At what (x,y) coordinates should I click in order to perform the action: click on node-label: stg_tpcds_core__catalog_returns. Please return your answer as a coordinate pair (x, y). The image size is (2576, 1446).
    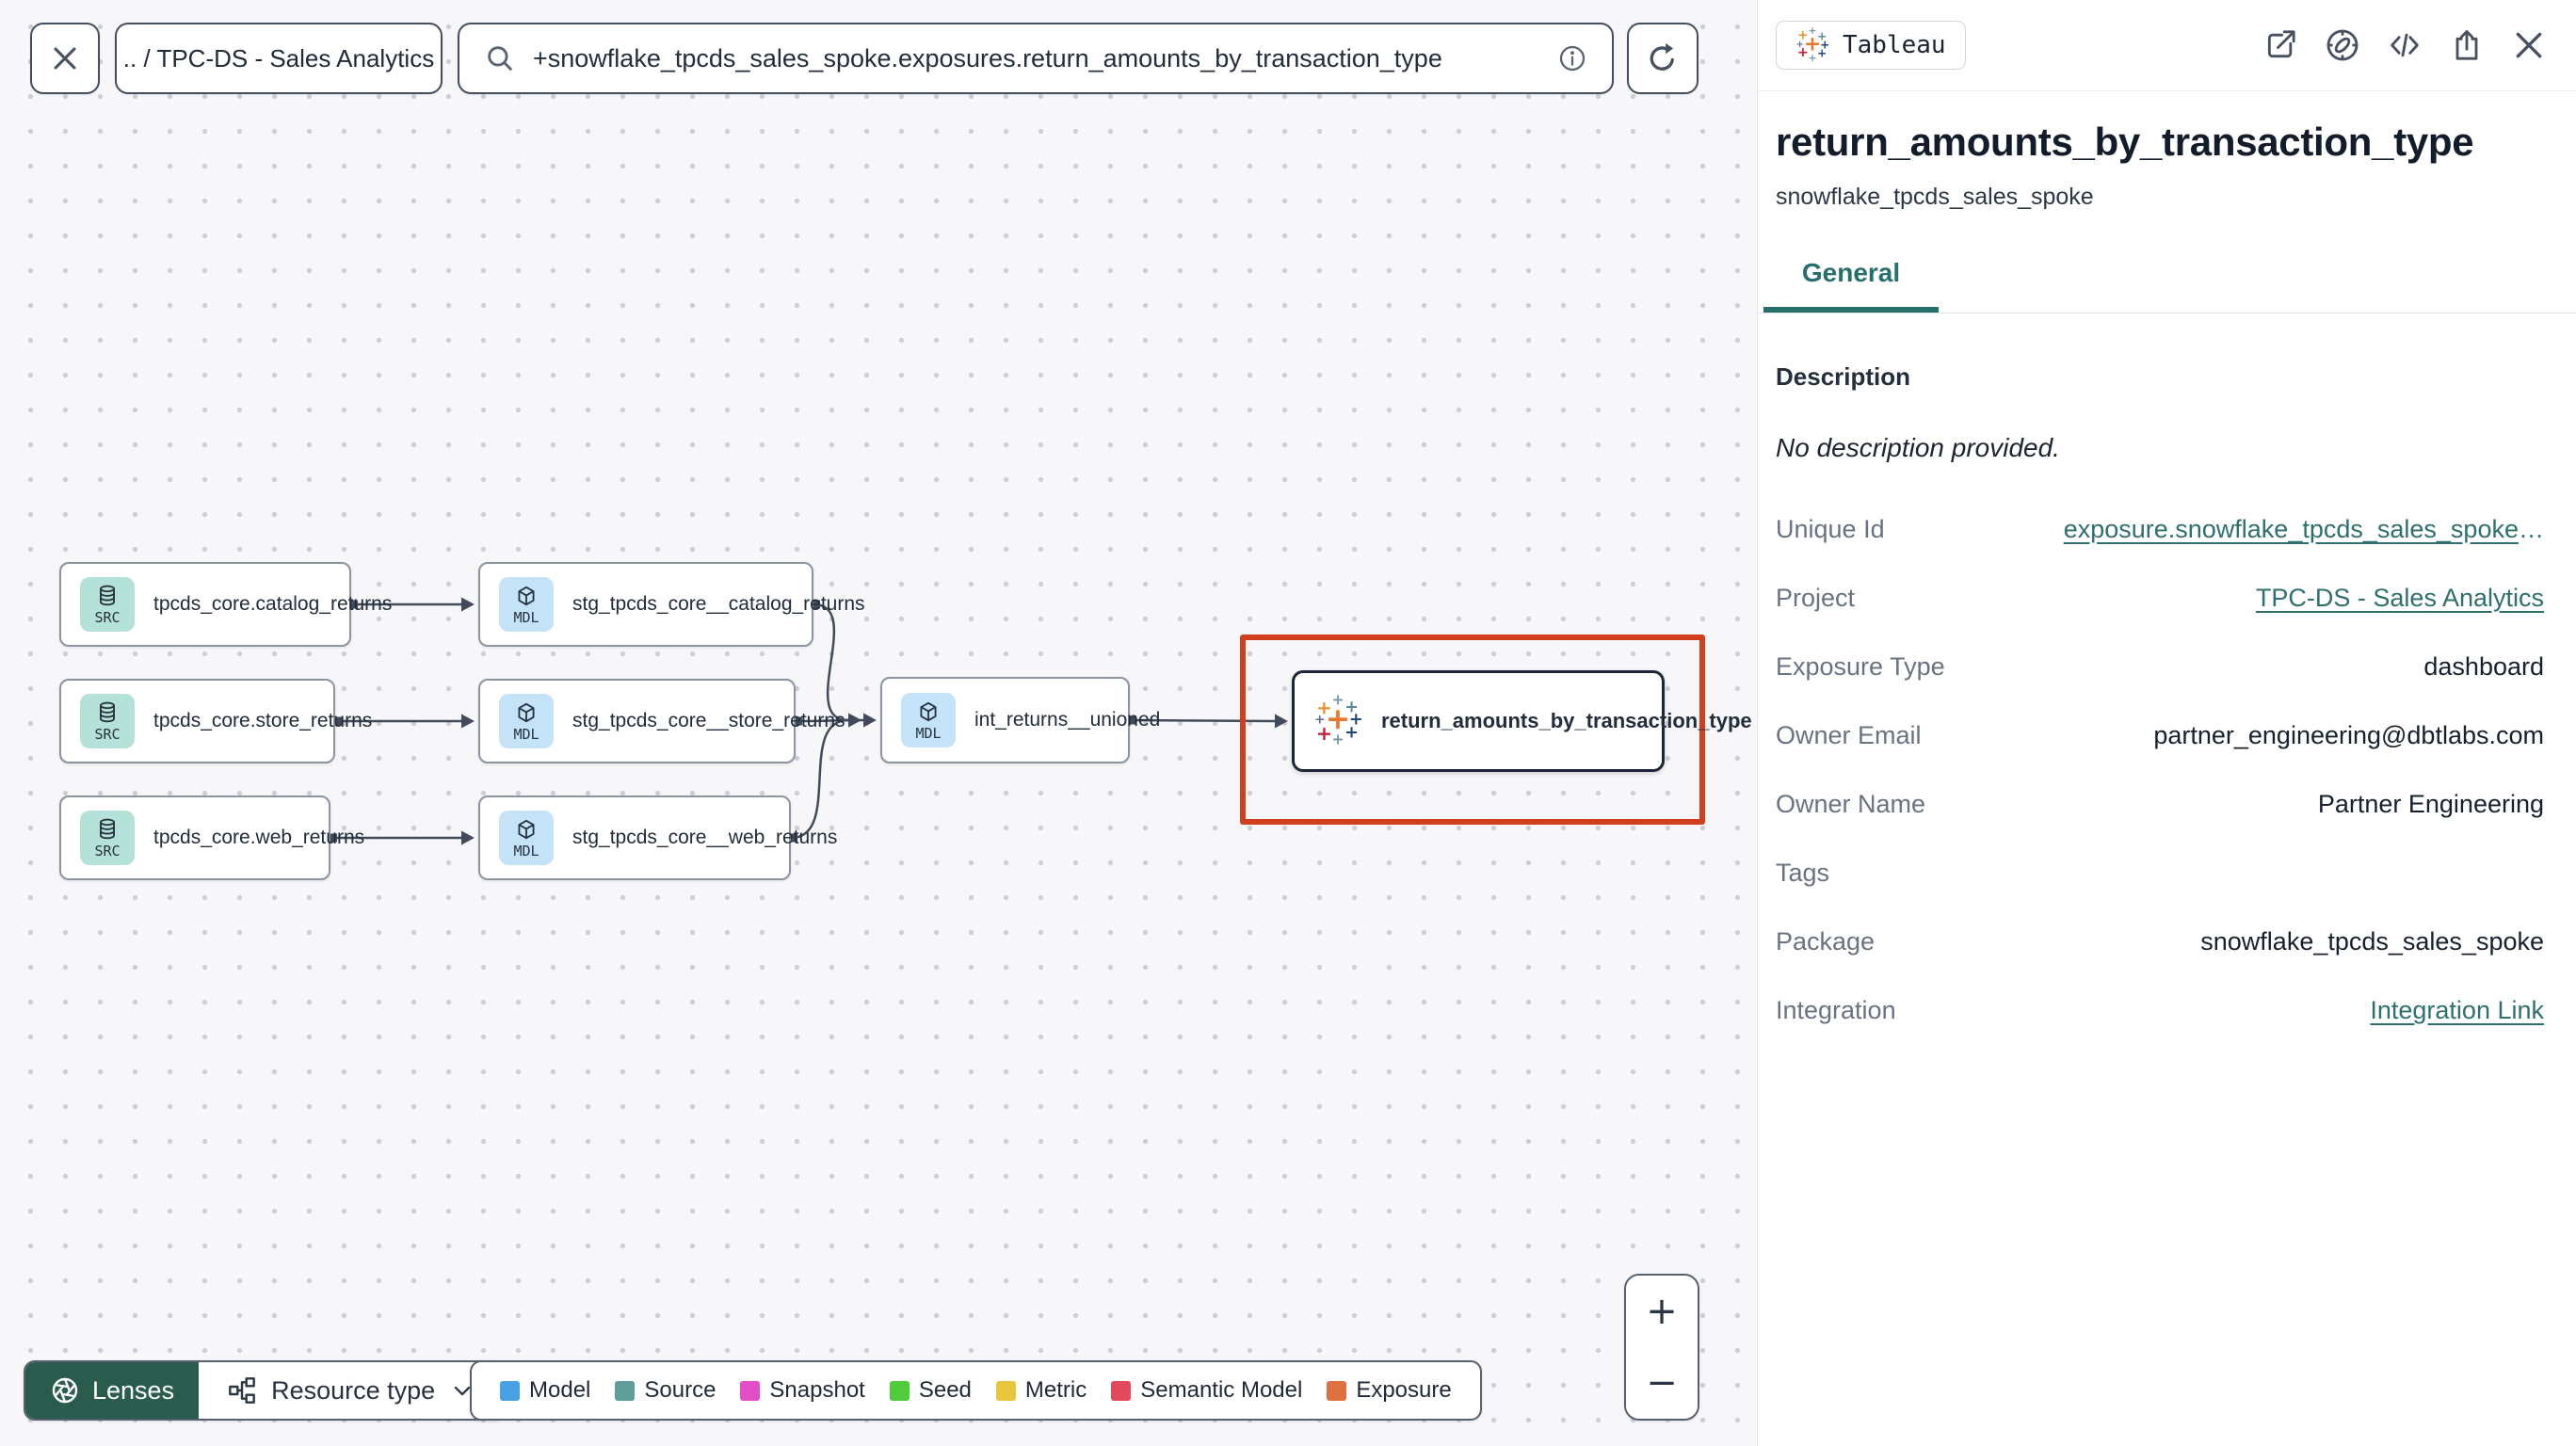
    Looking at the image, I should click on (718, 604).